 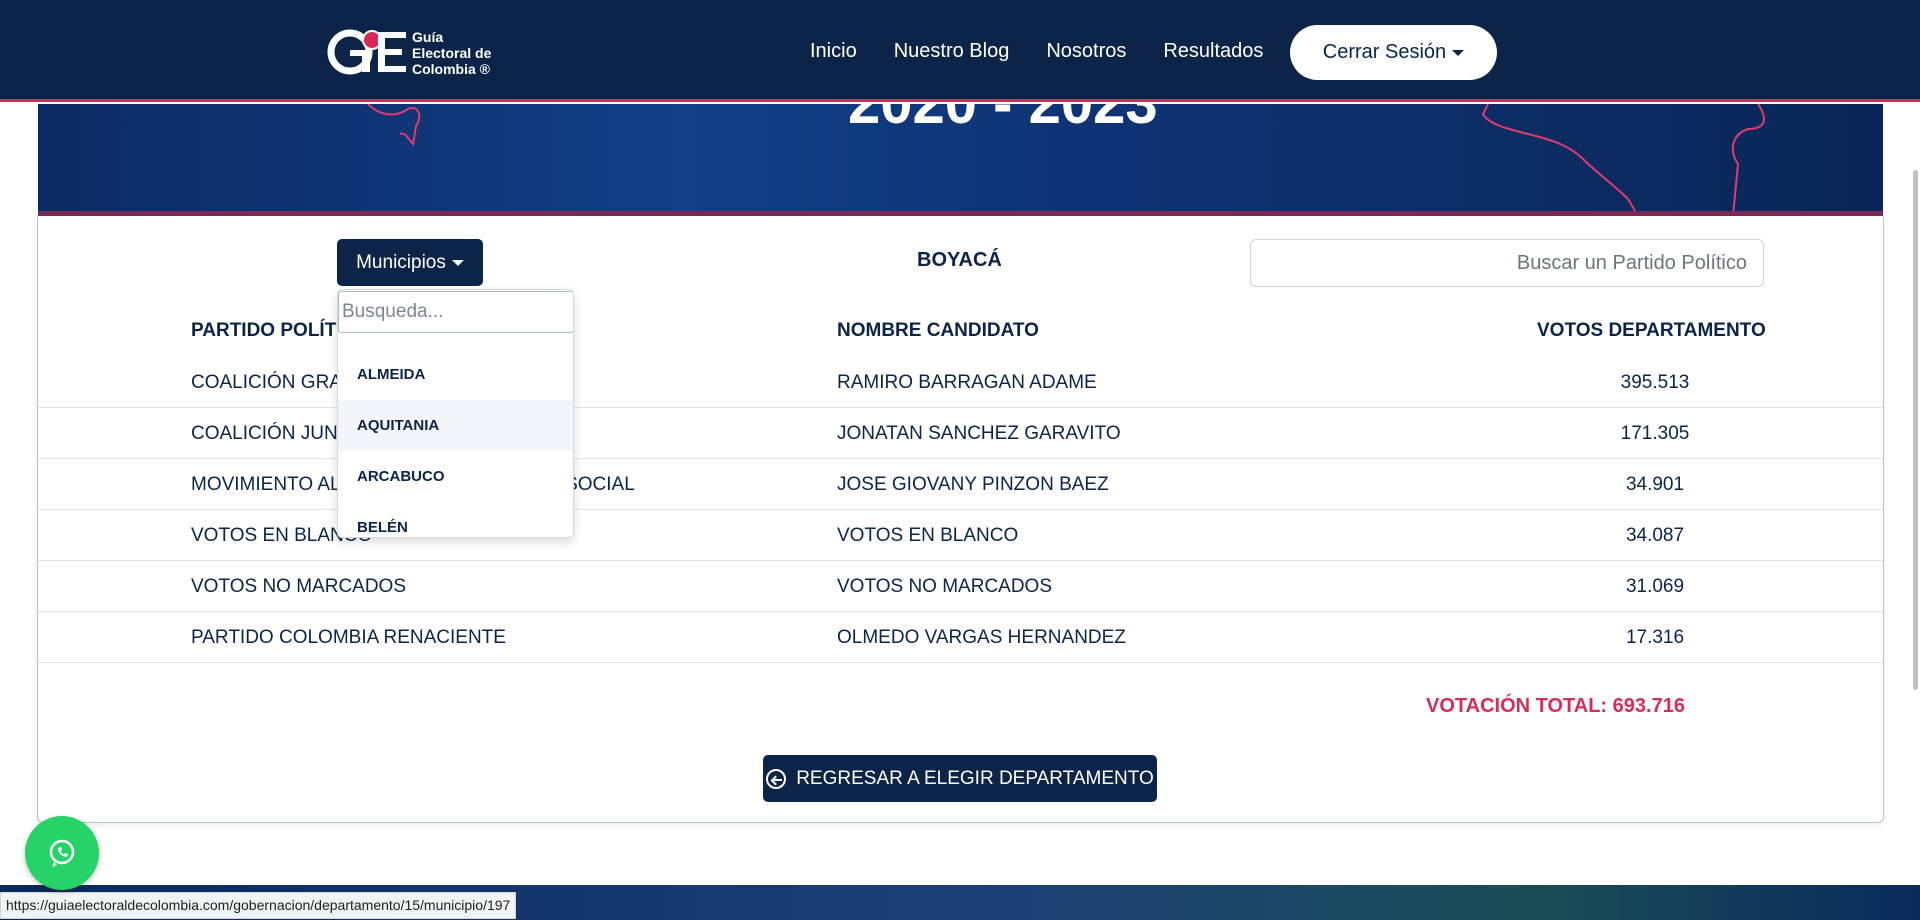 I want to click on candidate-cell: VOTOS EN BLANCO, so click(x=928, y=535).